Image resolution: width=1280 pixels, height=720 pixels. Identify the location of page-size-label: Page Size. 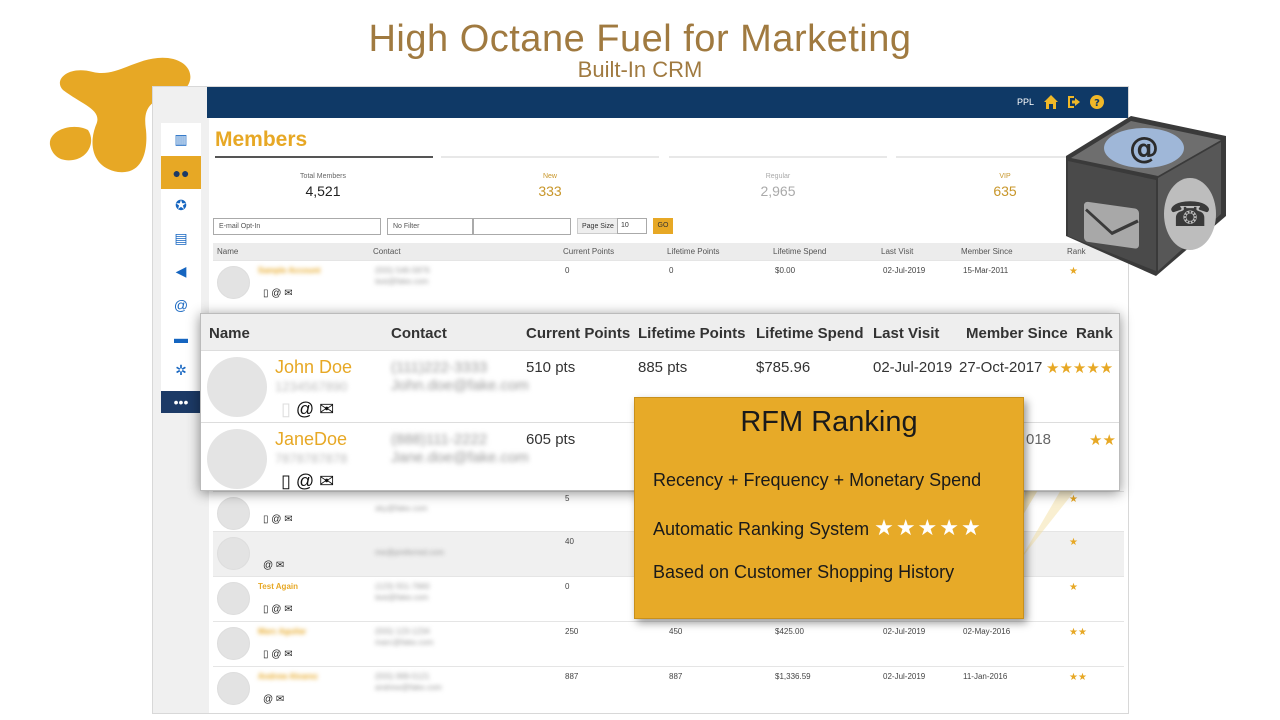
(598, 226).